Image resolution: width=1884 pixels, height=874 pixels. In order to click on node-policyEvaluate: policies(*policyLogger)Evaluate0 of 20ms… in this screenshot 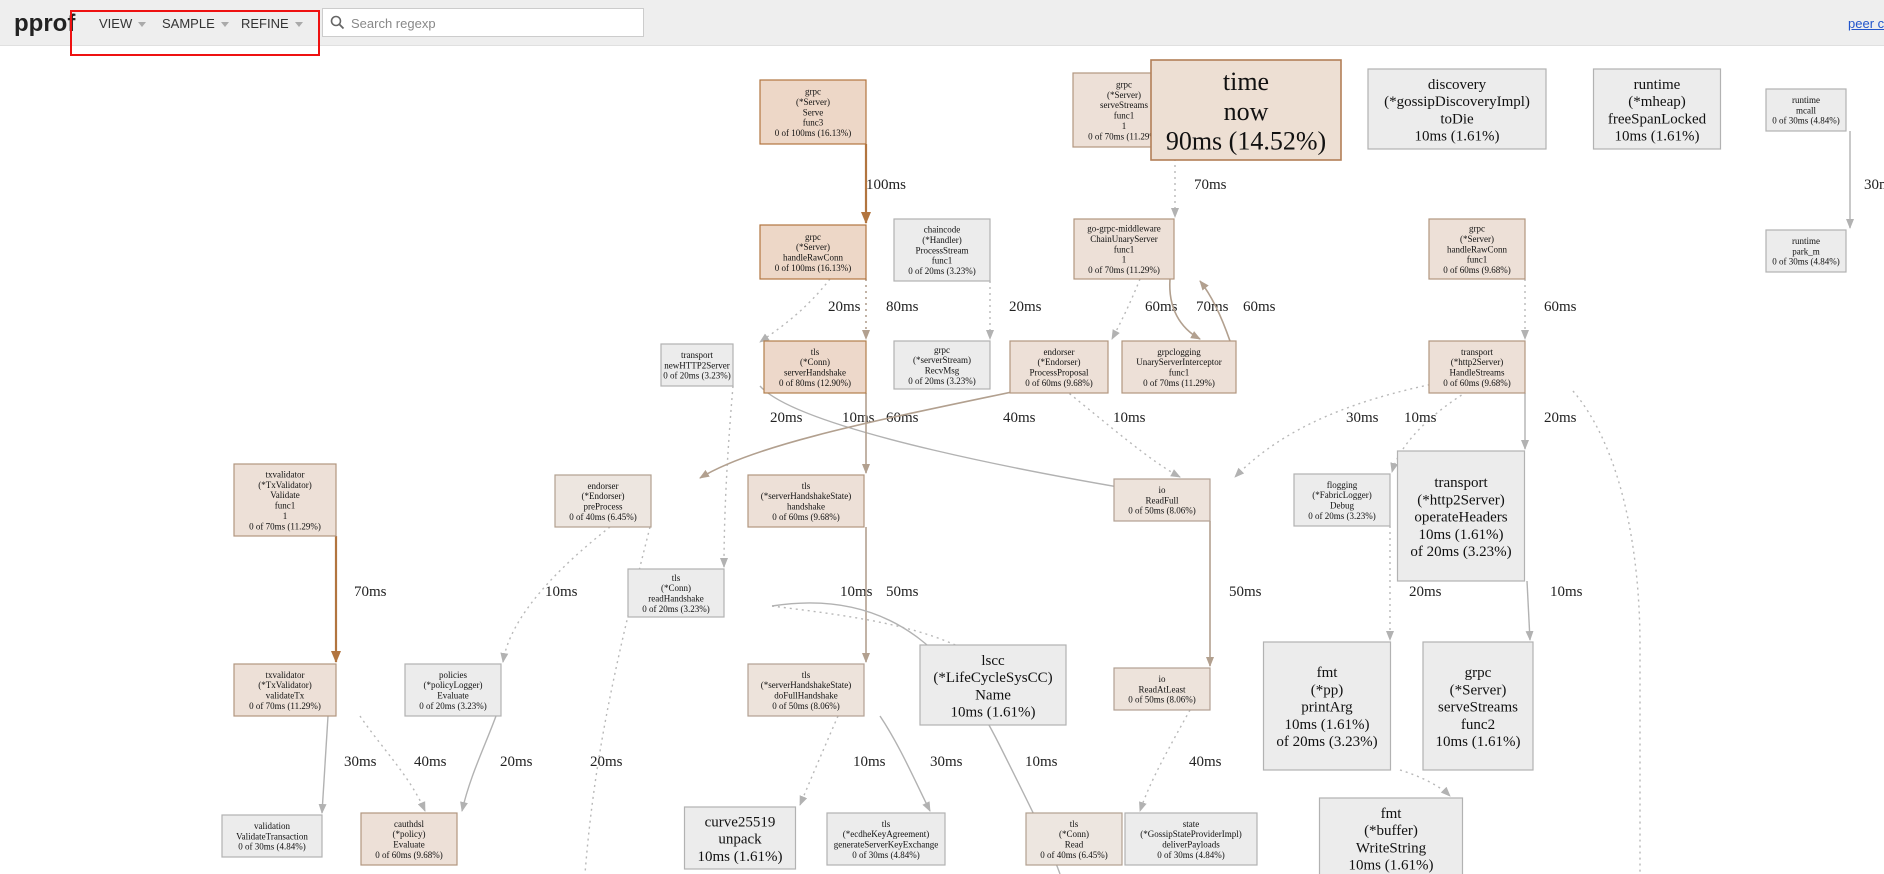, I will do `click(453, 690)`.